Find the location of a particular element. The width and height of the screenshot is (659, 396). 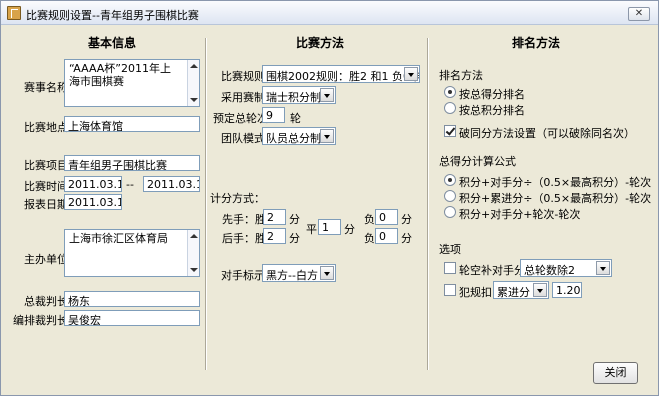

event-name-field: “AAAA杯”2011年上海市围棋赛 is located at coordinates (132, 83).